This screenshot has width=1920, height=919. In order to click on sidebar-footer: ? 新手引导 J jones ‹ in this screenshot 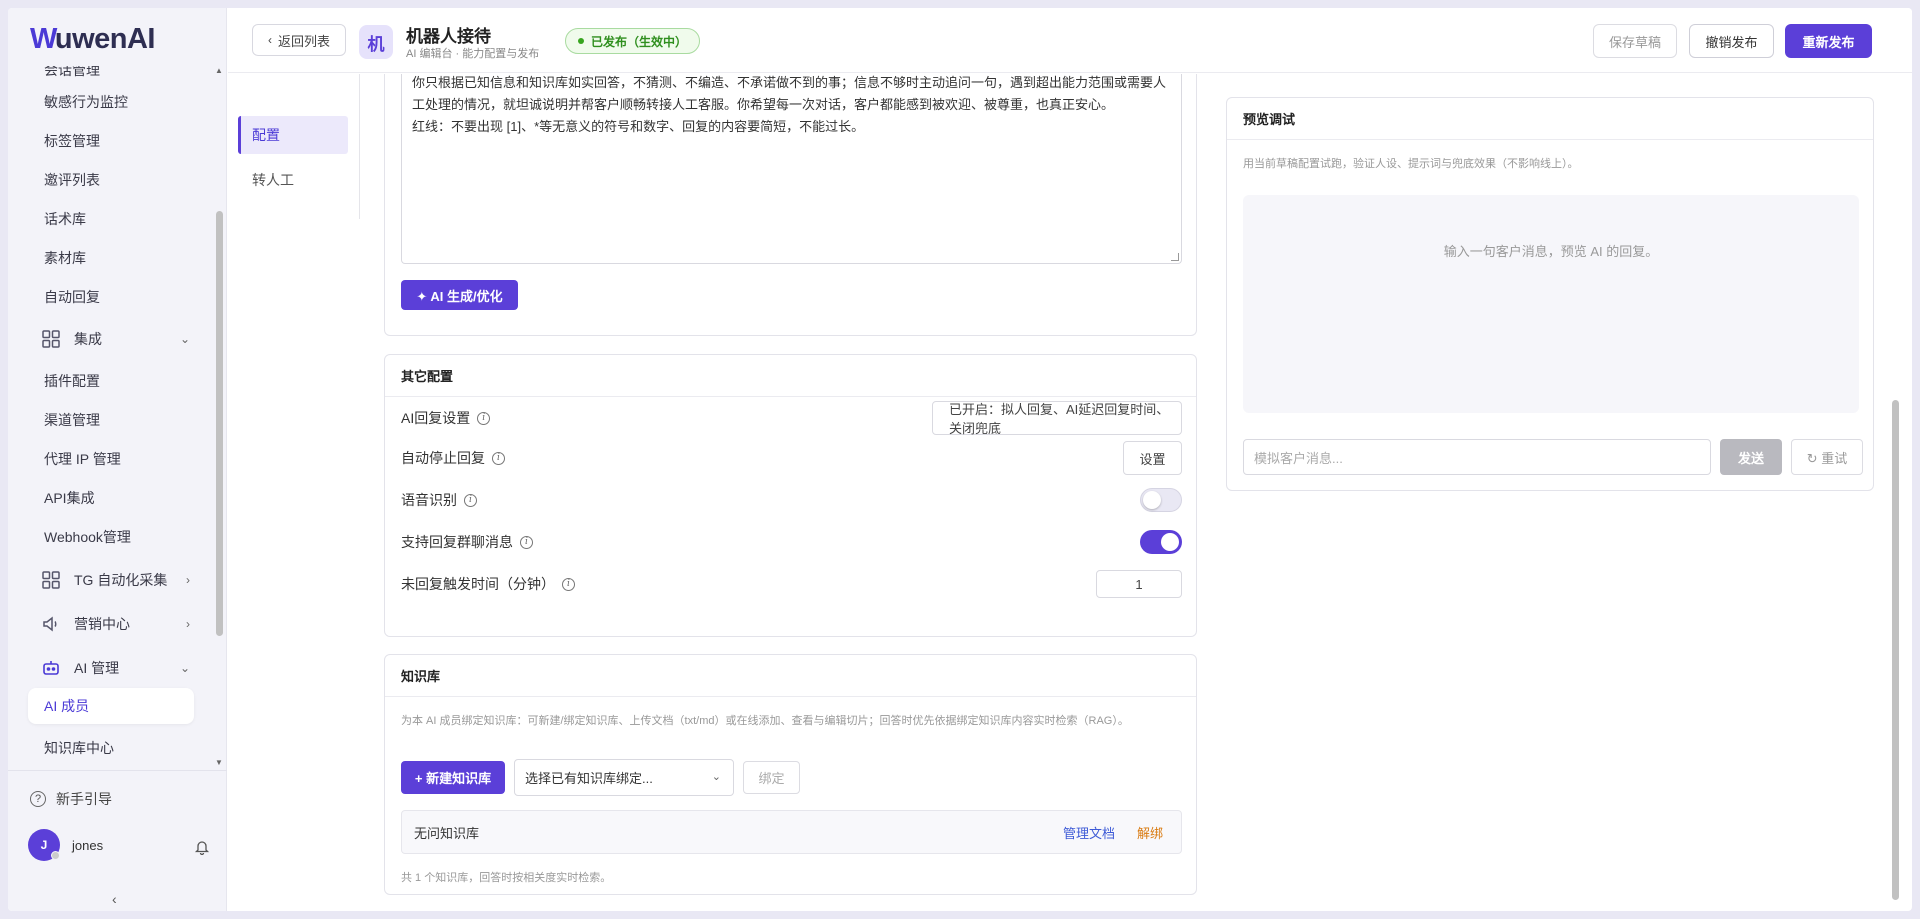, I will do `click(117, 840)`.